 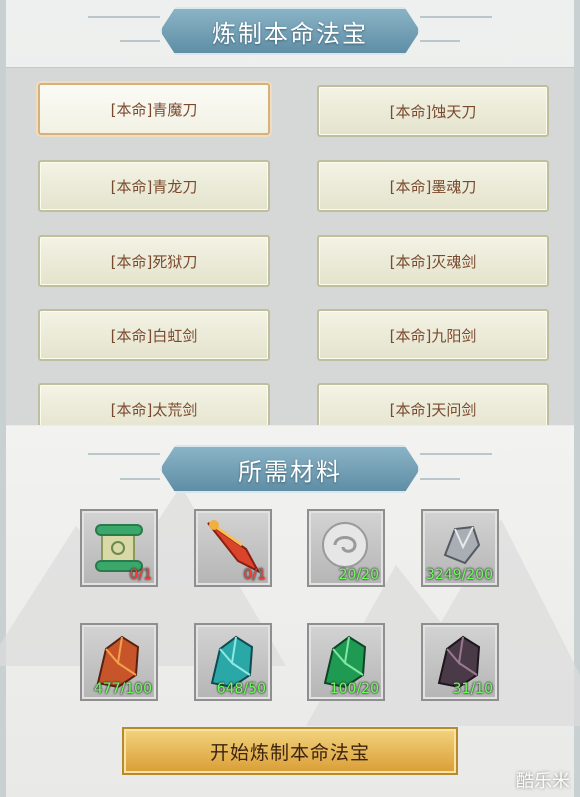 I want to click on weapon-button-qingmo: [本命]青魔刀, so click(x=154, y=109).